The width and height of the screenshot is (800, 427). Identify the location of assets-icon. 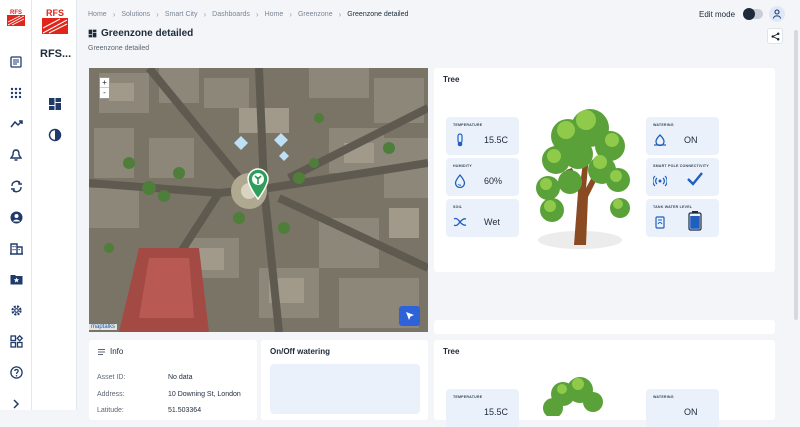
(16, 62).